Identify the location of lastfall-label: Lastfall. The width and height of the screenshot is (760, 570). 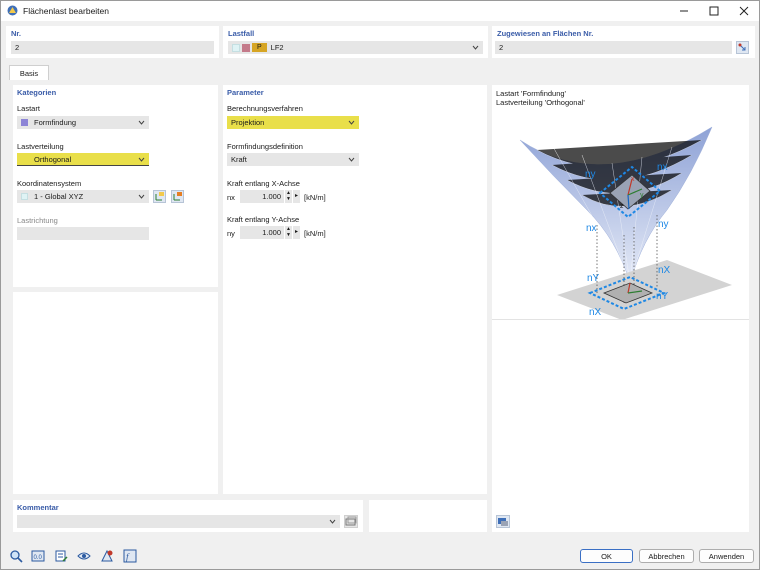
(241, 33).